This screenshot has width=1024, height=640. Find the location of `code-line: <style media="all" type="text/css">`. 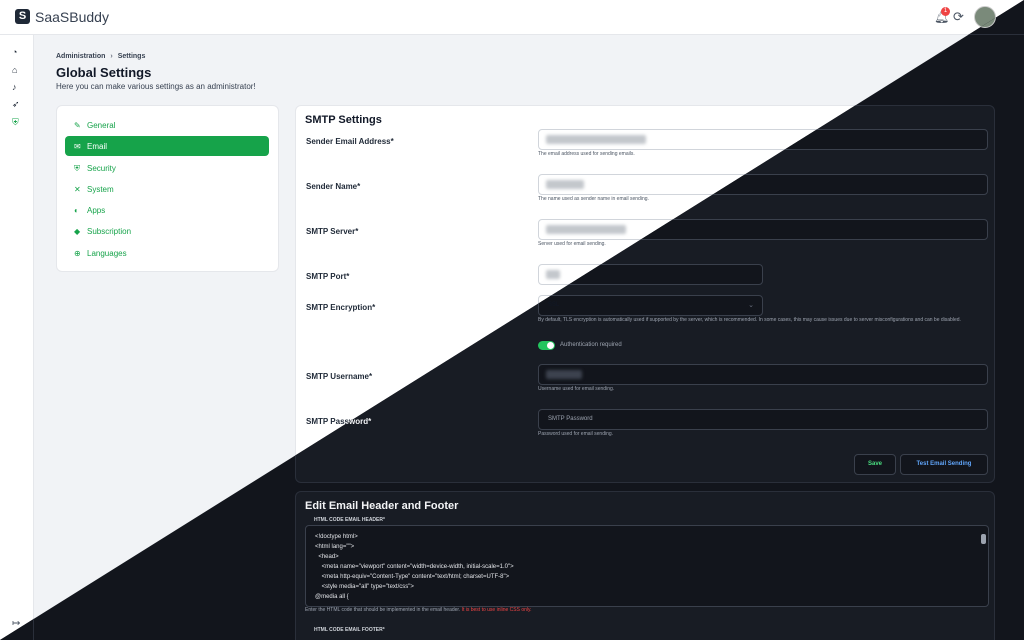

code-line: <style media="all" type="text/css"> is located at coordinates (364, 587).